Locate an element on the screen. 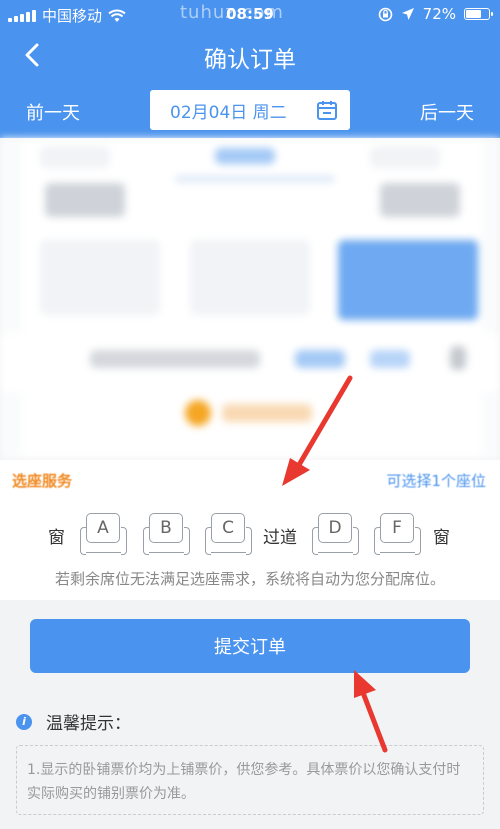  seat-letter: C is located at coordinates (228, 528).